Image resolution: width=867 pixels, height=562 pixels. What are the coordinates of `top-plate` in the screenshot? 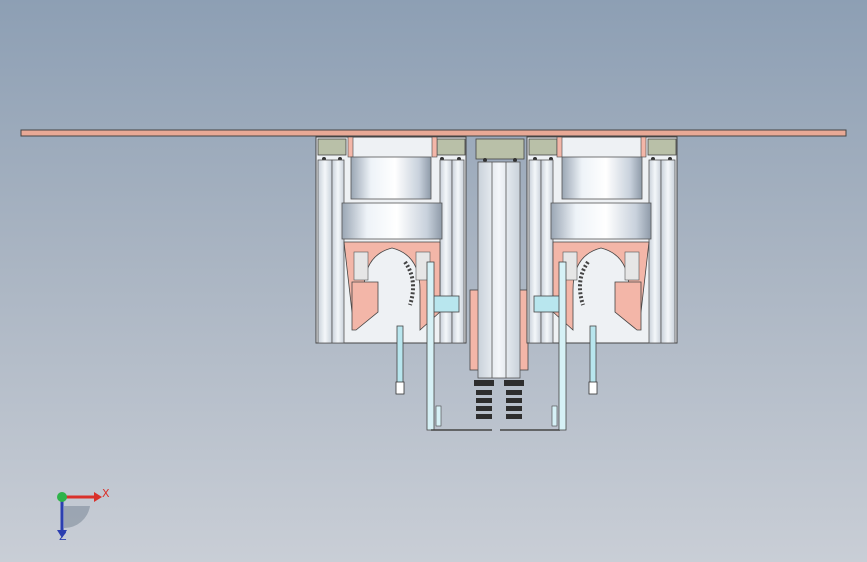 It's located at (433, 133).